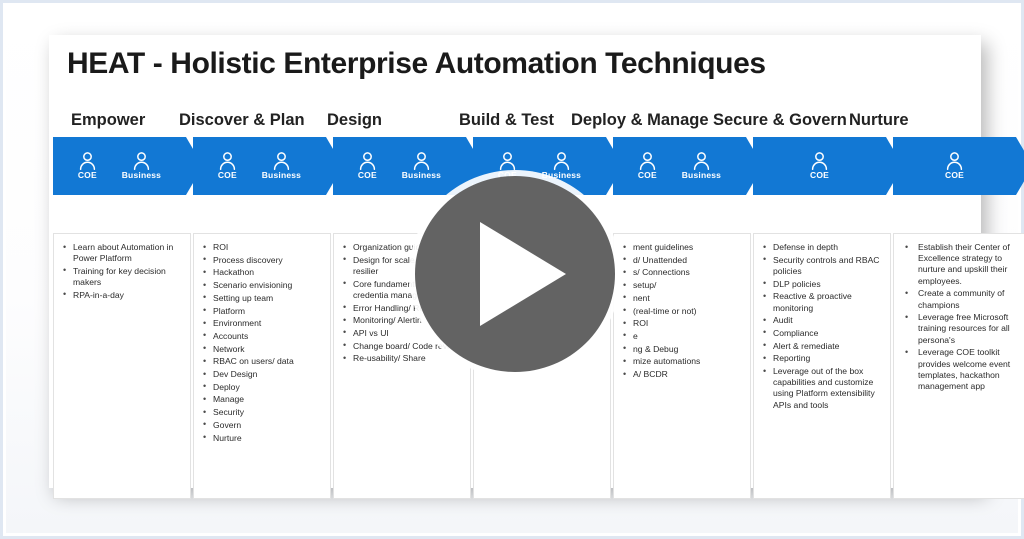 Image resolution: width=1024 pixels, height=539 pixels. I want to click on list-item: Deploy, so click(263, 387).